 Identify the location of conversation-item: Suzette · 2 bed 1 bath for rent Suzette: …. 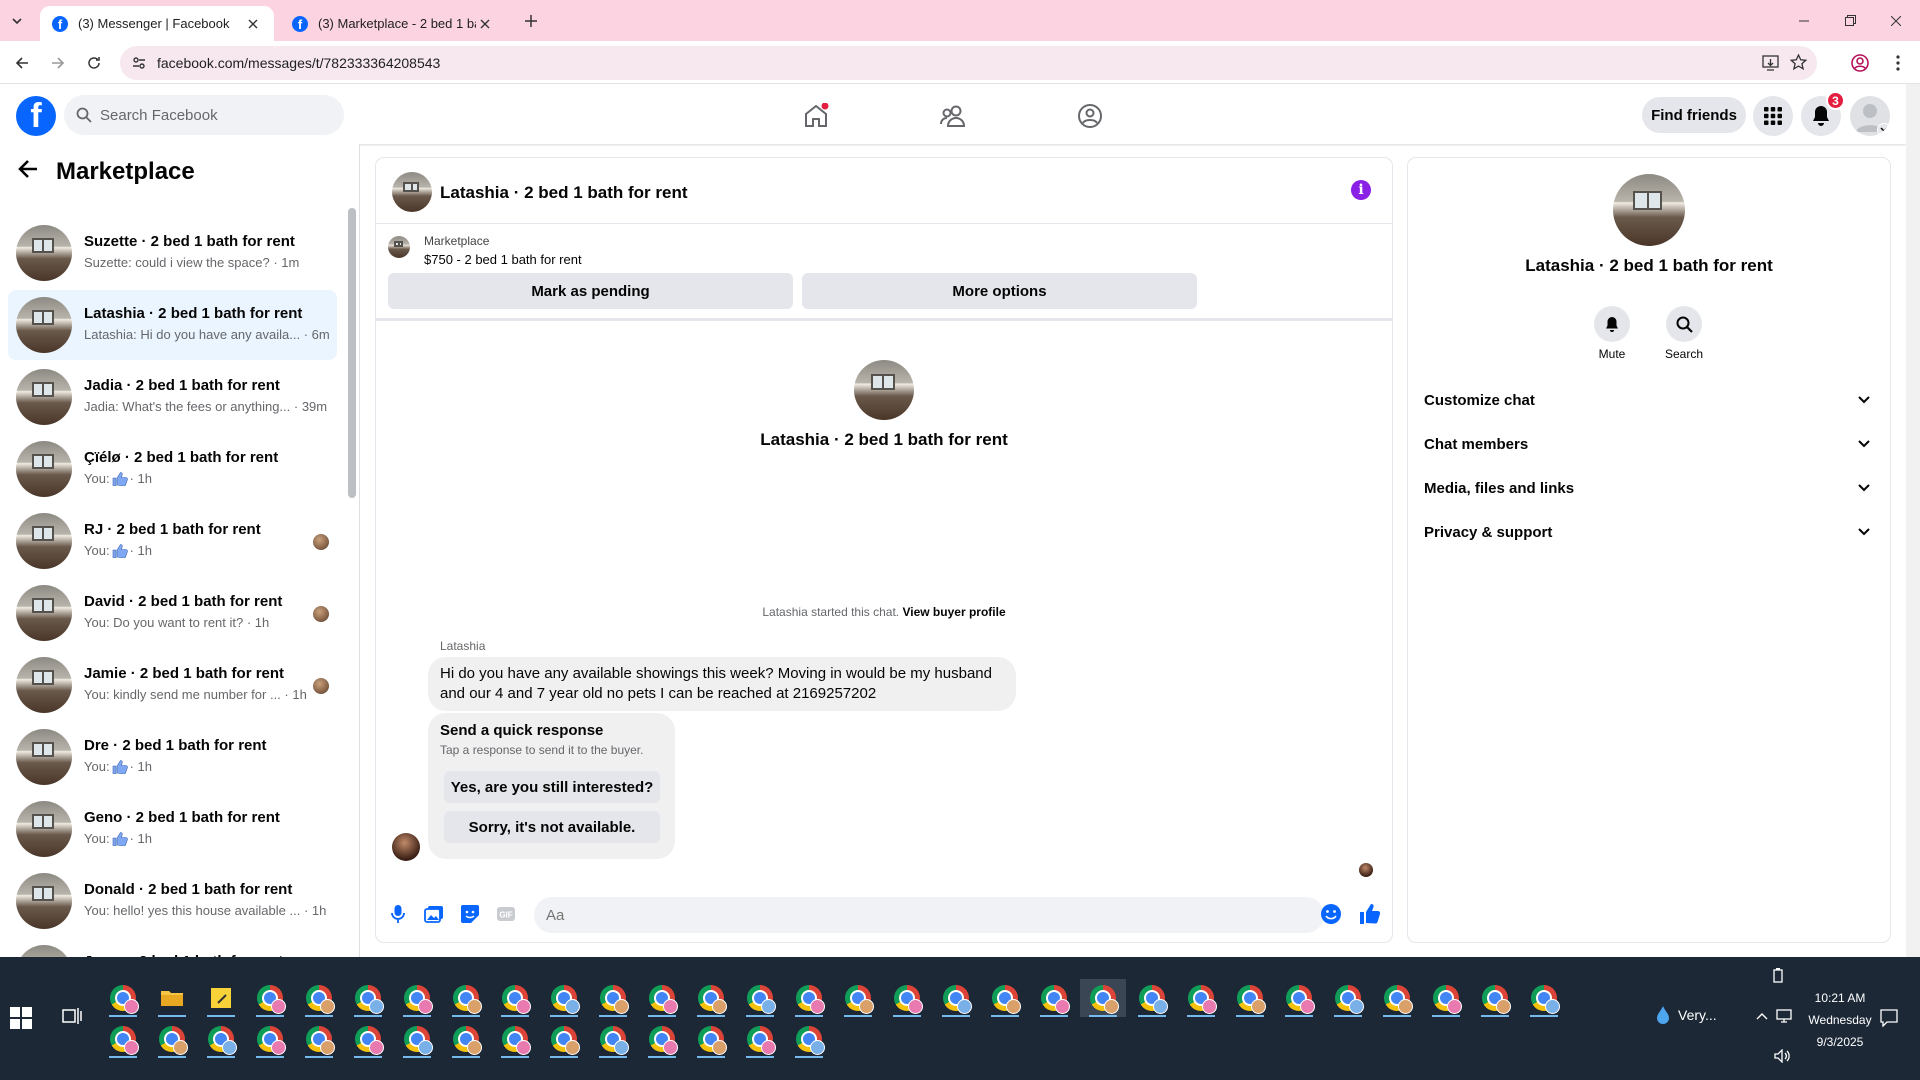
(172, 253).